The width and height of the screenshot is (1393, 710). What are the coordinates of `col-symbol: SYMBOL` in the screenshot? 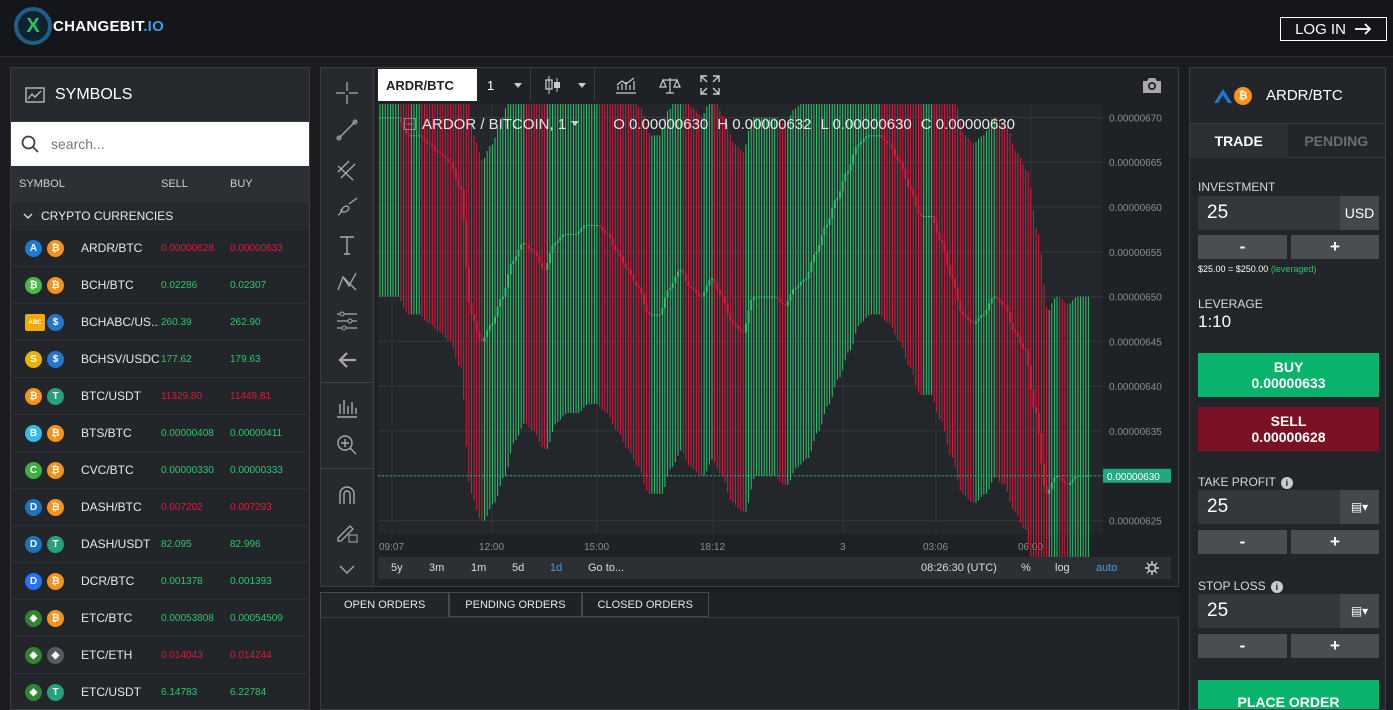 It's located at (42, 184).